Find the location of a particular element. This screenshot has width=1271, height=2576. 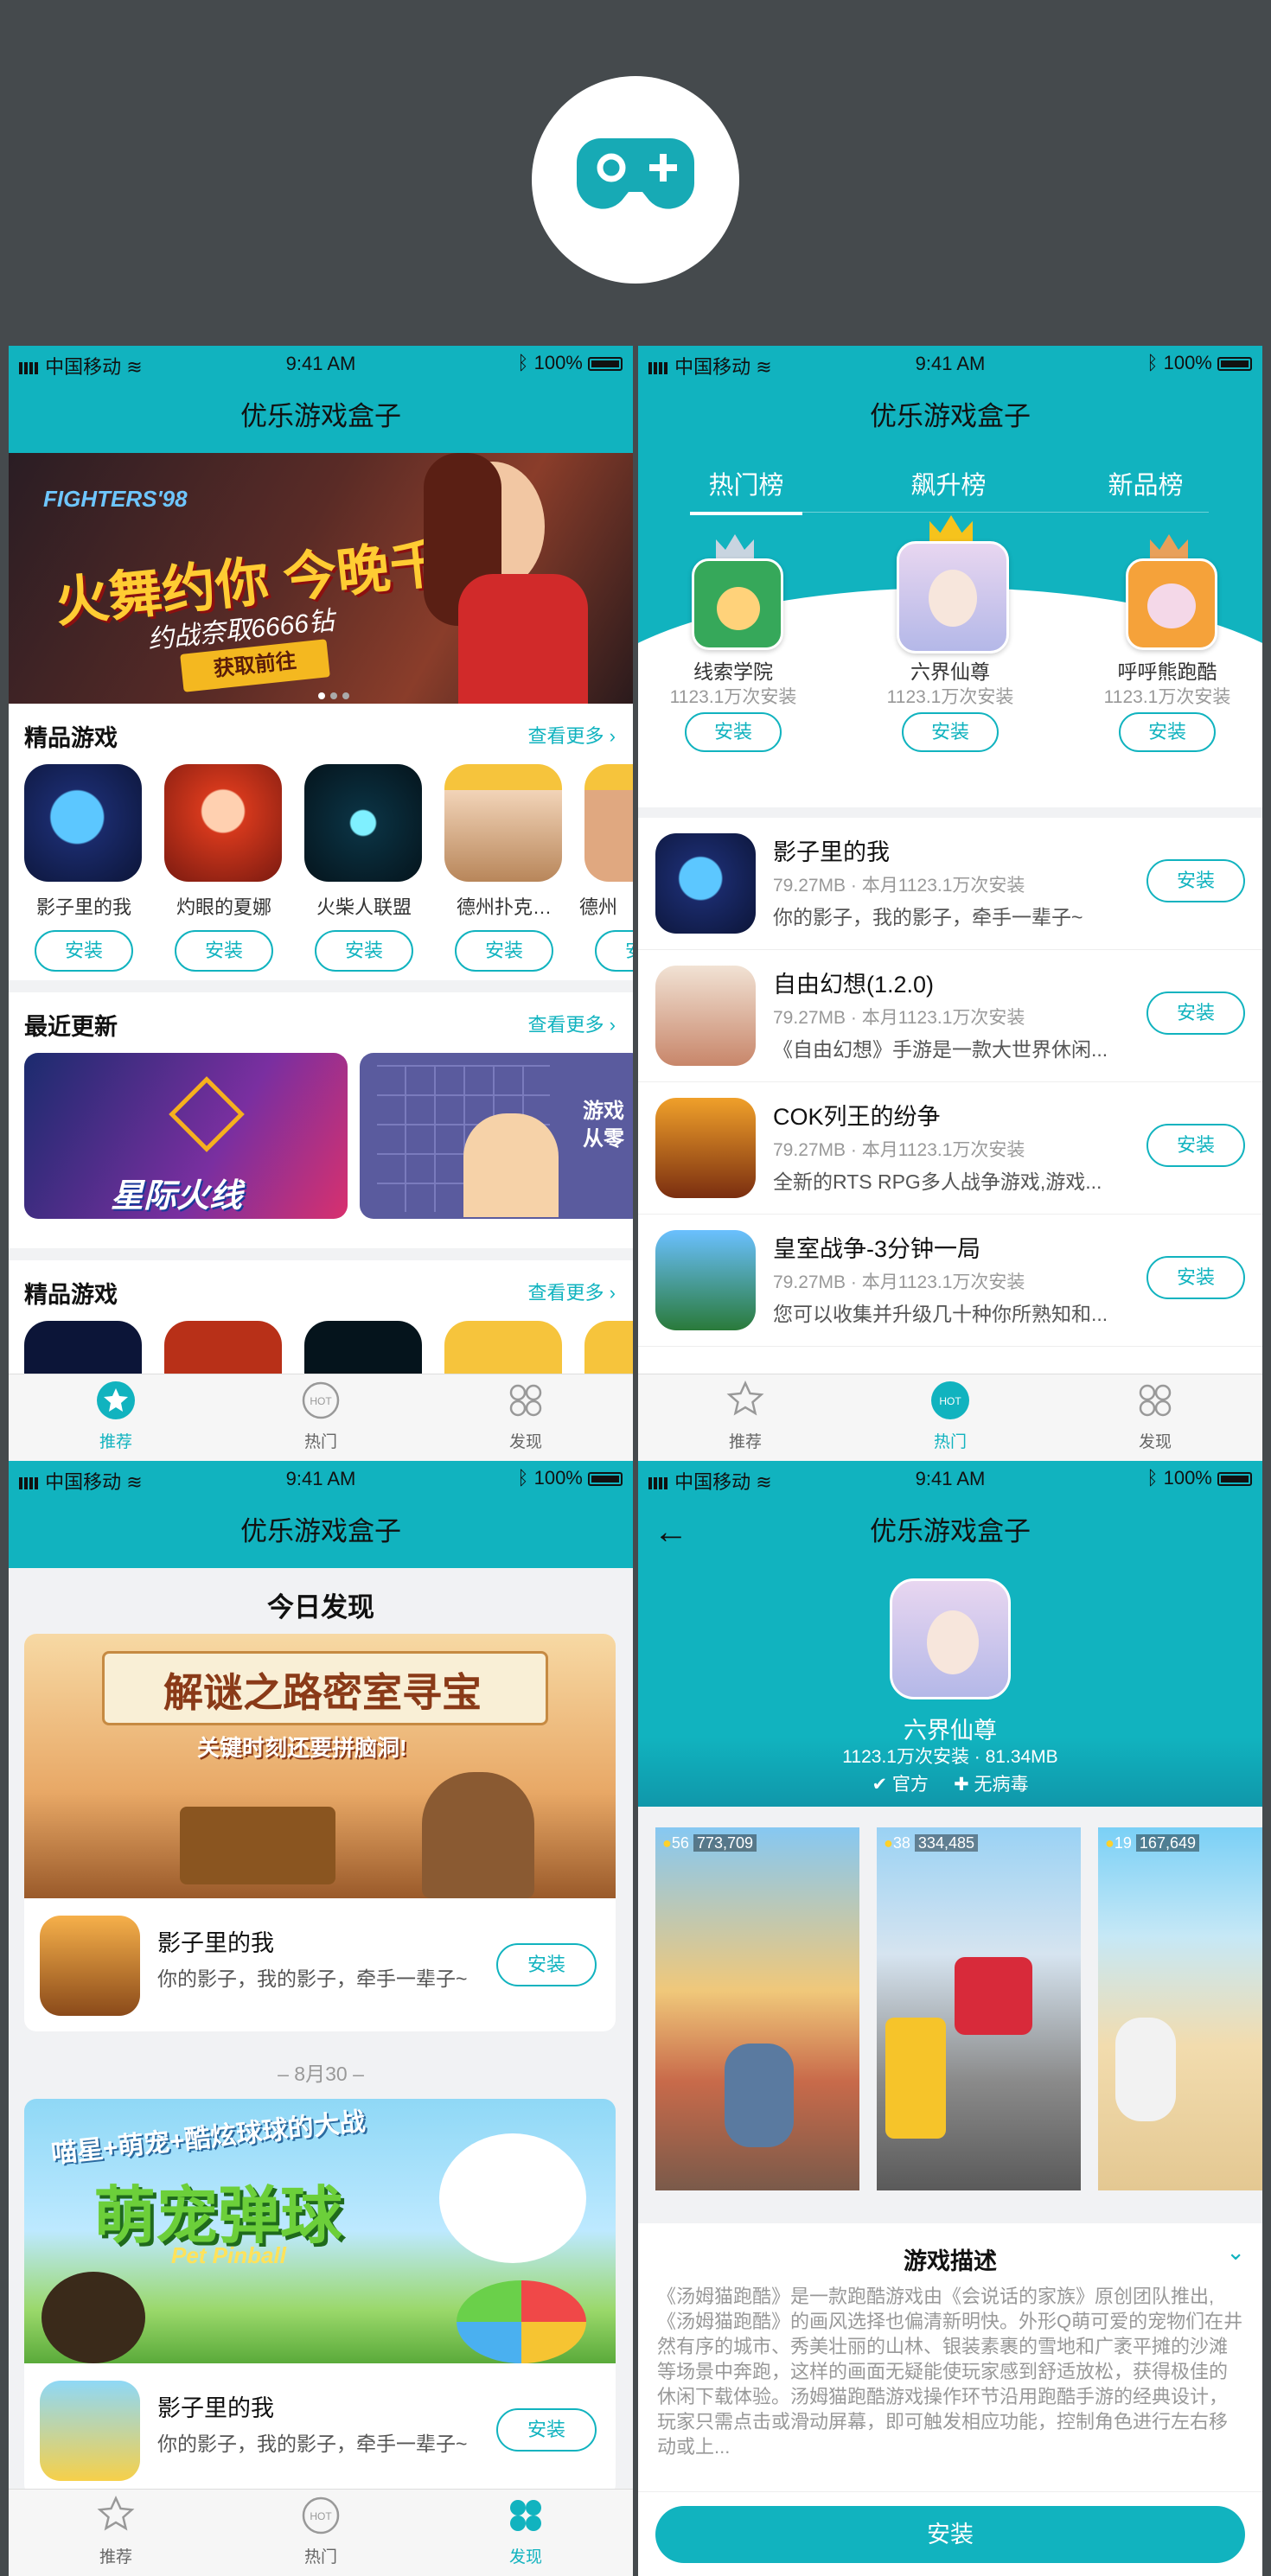

screenshot: ●19 167,649 is located at coordinates (1180, 2008).